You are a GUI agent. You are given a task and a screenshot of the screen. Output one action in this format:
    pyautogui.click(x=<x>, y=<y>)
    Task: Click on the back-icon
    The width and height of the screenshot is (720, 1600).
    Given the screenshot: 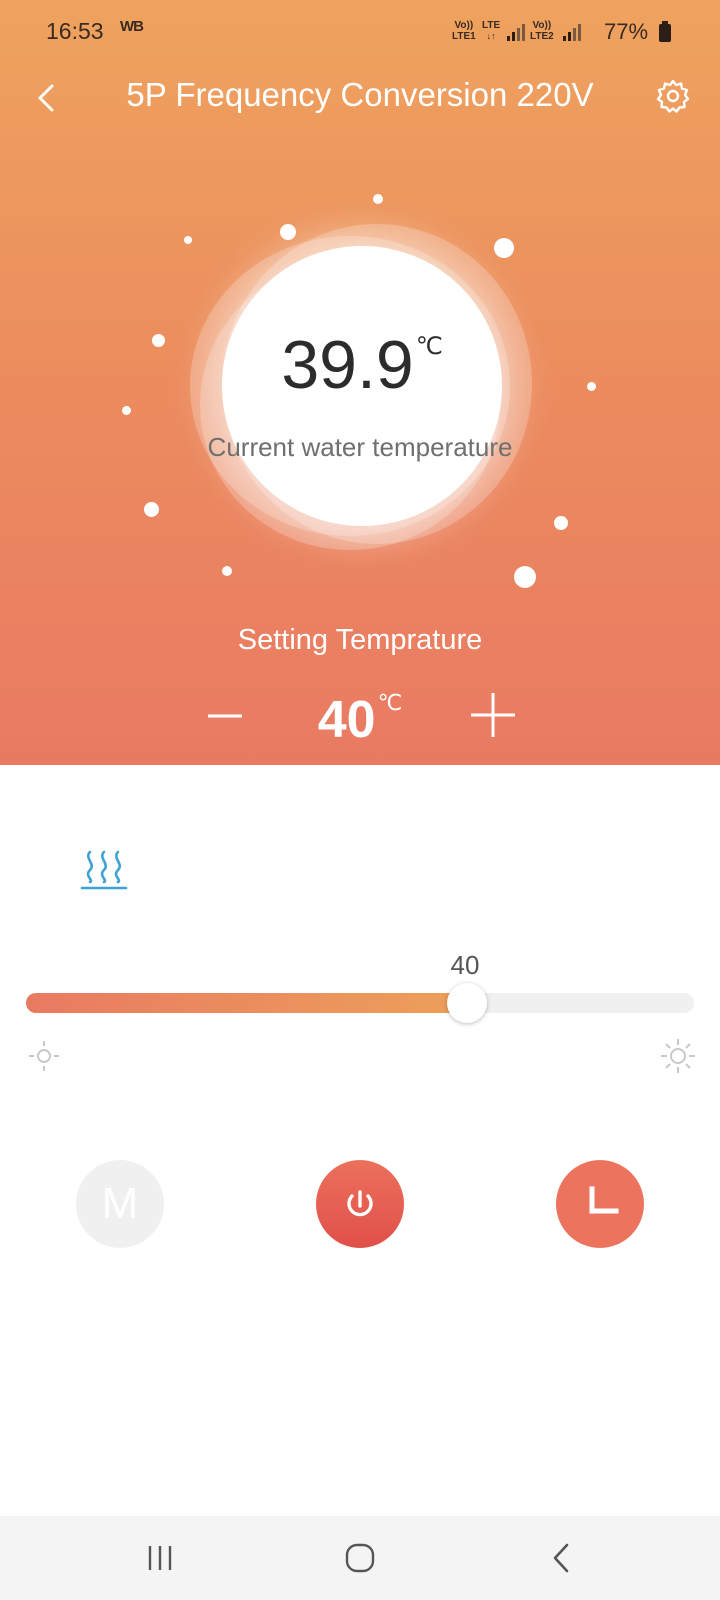 What is the action you would take?
    pyautogui.click(x=562, y=1558)
    